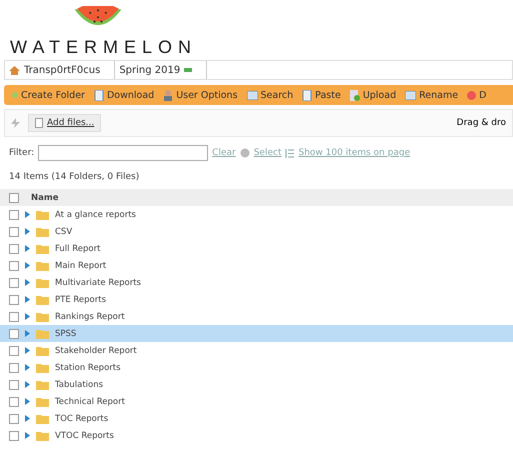 The image size is (513, 455). I want to click on logo-text: WATERMELON, so click(104, 47).